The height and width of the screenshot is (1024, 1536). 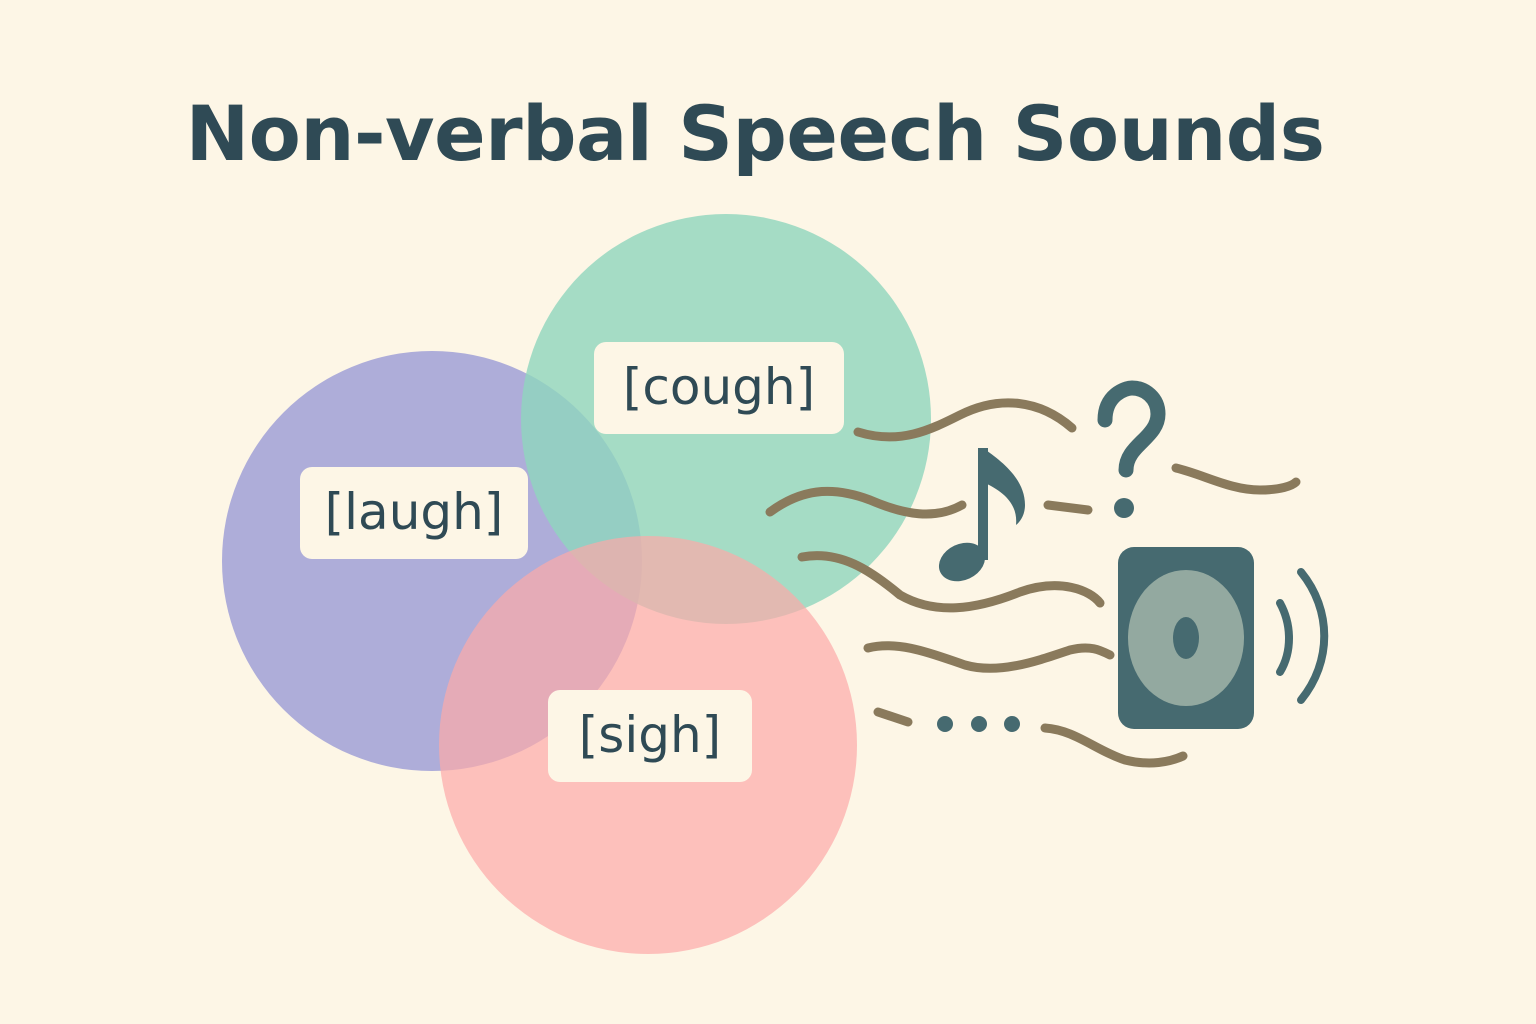 I want to click on question-mark-icon, so click(x=1131, y=449).